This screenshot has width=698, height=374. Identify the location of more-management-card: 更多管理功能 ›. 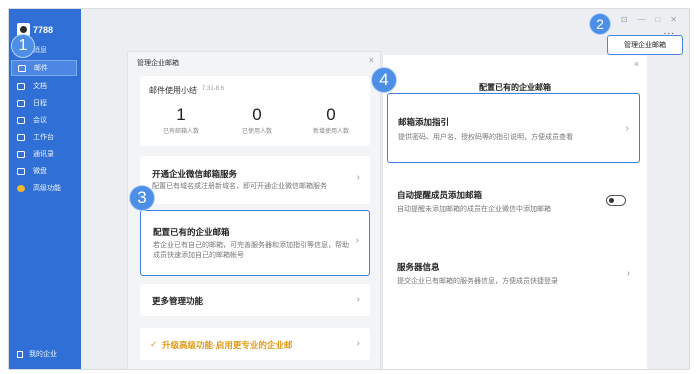
(255, 300).